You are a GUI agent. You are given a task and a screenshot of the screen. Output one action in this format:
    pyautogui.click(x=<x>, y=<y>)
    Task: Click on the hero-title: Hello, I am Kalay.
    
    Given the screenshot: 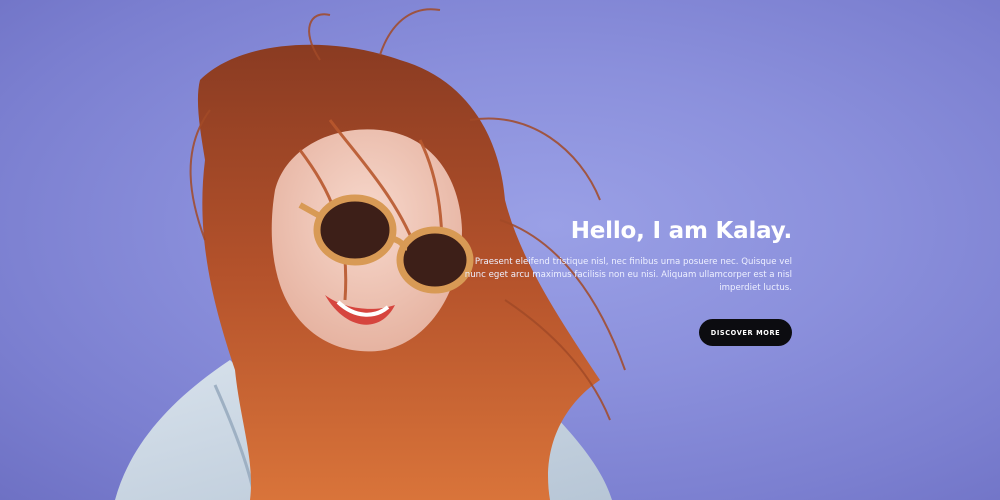 What is the action you would take?
    pyautogui.click(x=681, y=231)
    